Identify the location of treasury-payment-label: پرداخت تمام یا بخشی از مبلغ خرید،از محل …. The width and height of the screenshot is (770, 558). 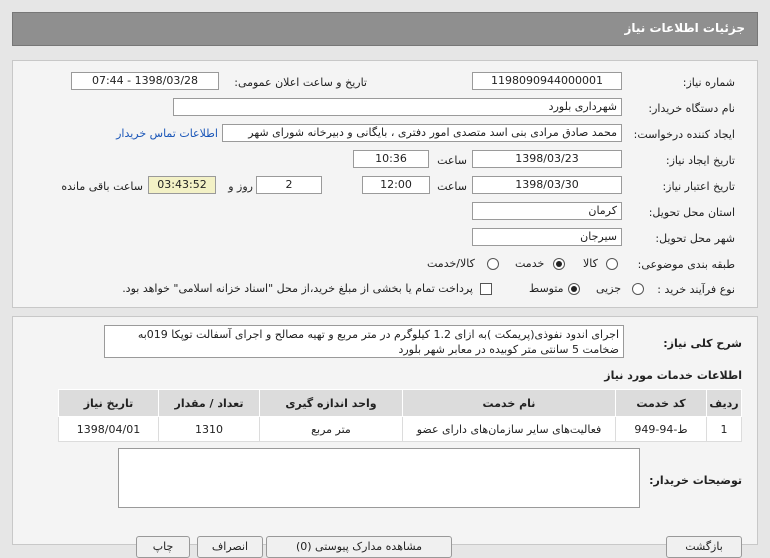
(297, 288).